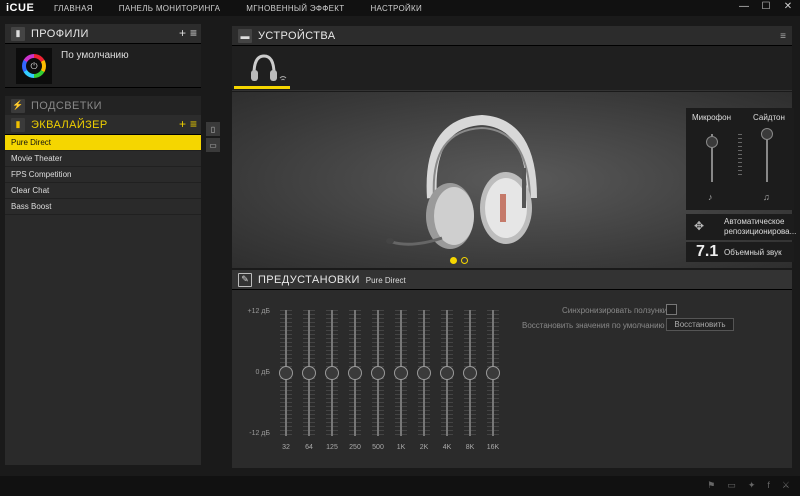 The width and height of the screenshot is (800, 496). I want to click on footer: ⚑ ▭ ✦ f ⚔, so click(400, 486).